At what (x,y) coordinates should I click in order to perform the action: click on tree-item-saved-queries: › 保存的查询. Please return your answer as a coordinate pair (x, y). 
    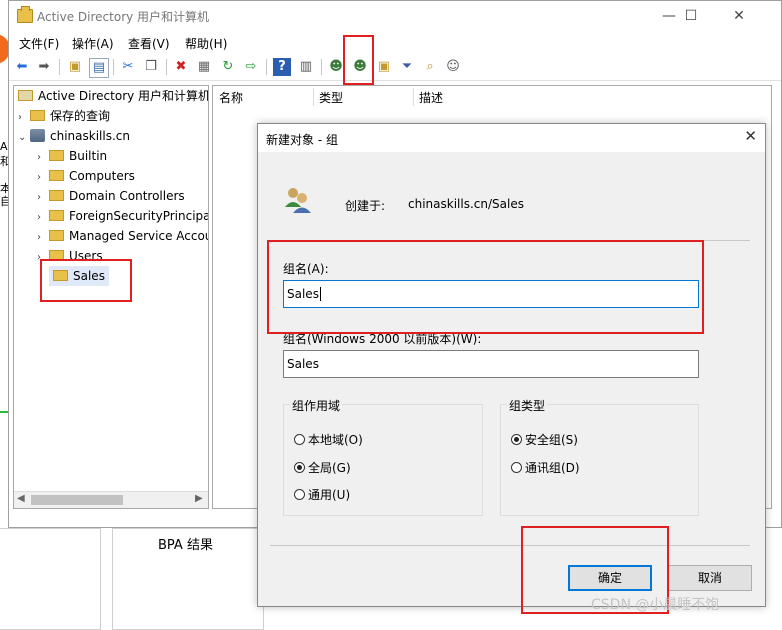
    Looking at the image, I should click on (64, 116).